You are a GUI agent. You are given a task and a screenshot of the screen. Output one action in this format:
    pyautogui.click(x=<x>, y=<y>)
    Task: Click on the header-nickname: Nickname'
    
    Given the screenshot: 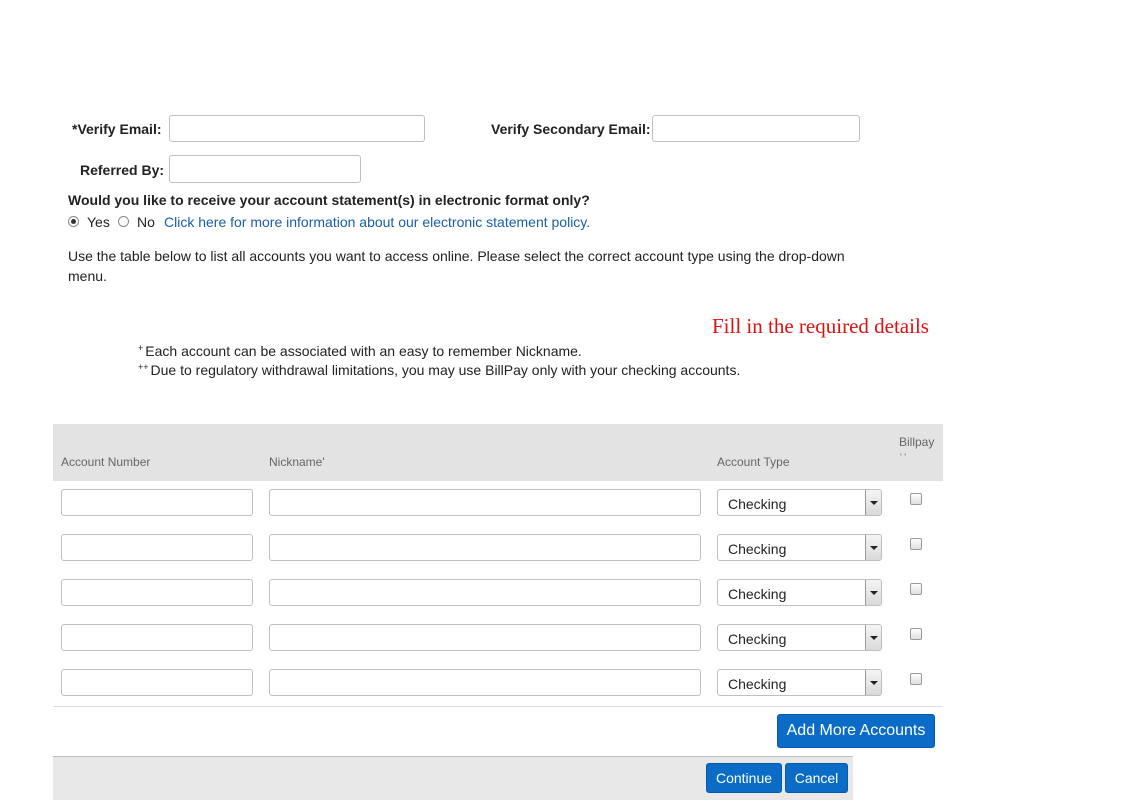 What is the action you would take?
    pyautogui.click(x=297, y=462)
    